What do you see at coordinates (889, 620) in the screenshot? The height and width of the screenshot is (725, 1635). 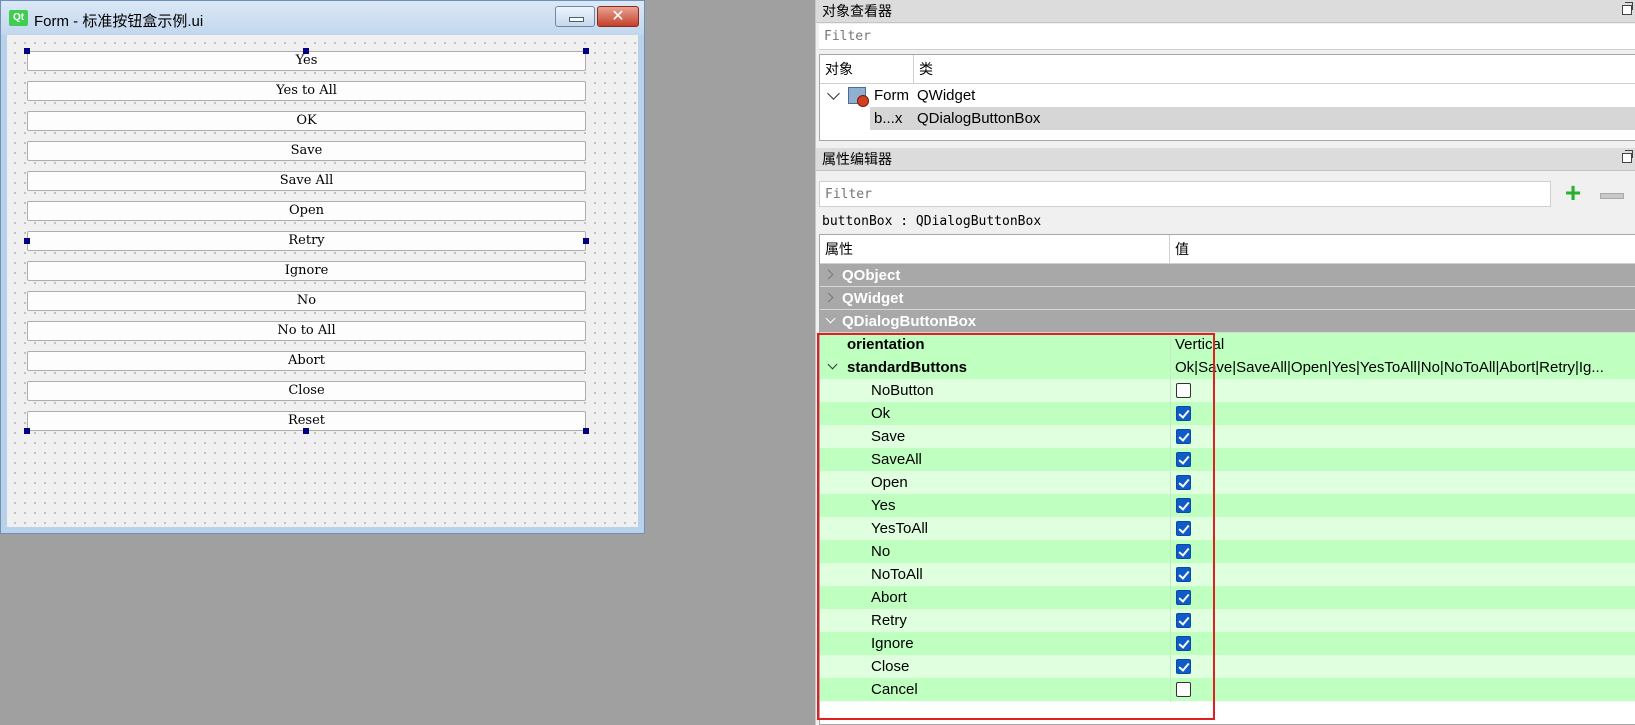 I see `flag-name: Retry` at bounding box center [889, 620].